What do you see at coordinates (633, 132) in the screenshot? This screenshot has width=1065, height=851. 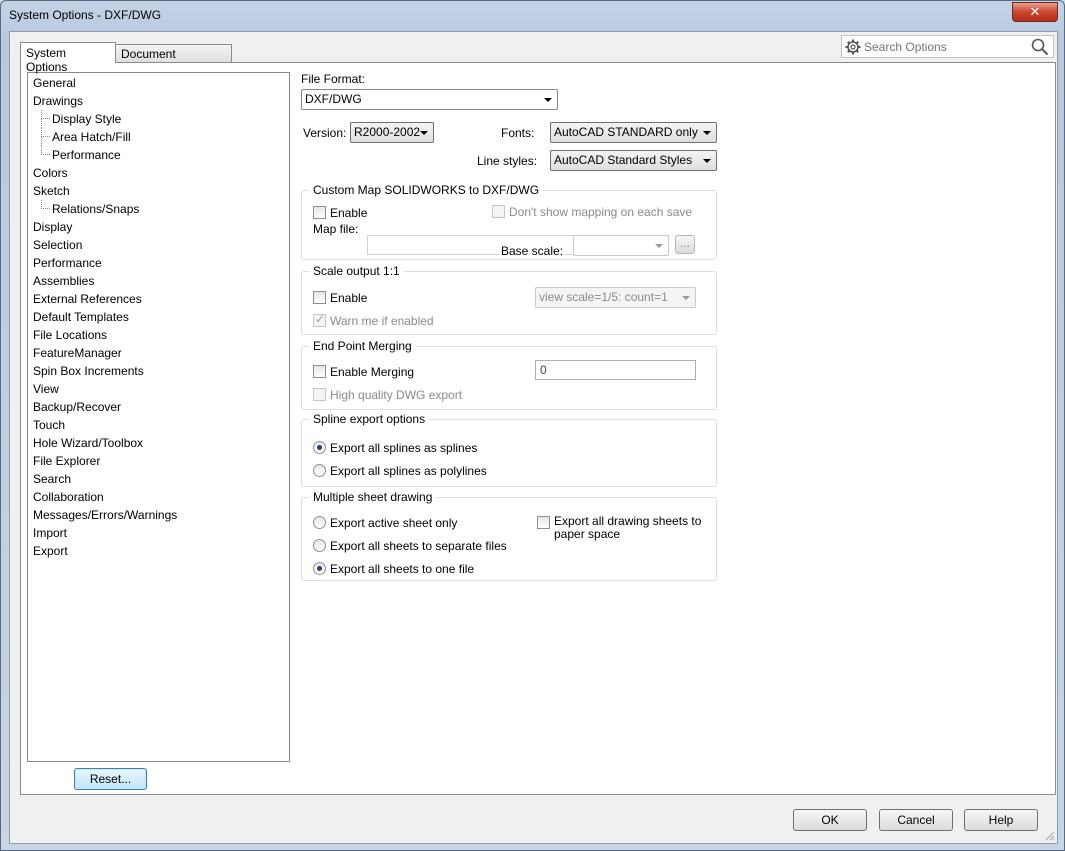 I see `fonts-select: AutoCAD STANDARD only` at bounding box center [633, 132].